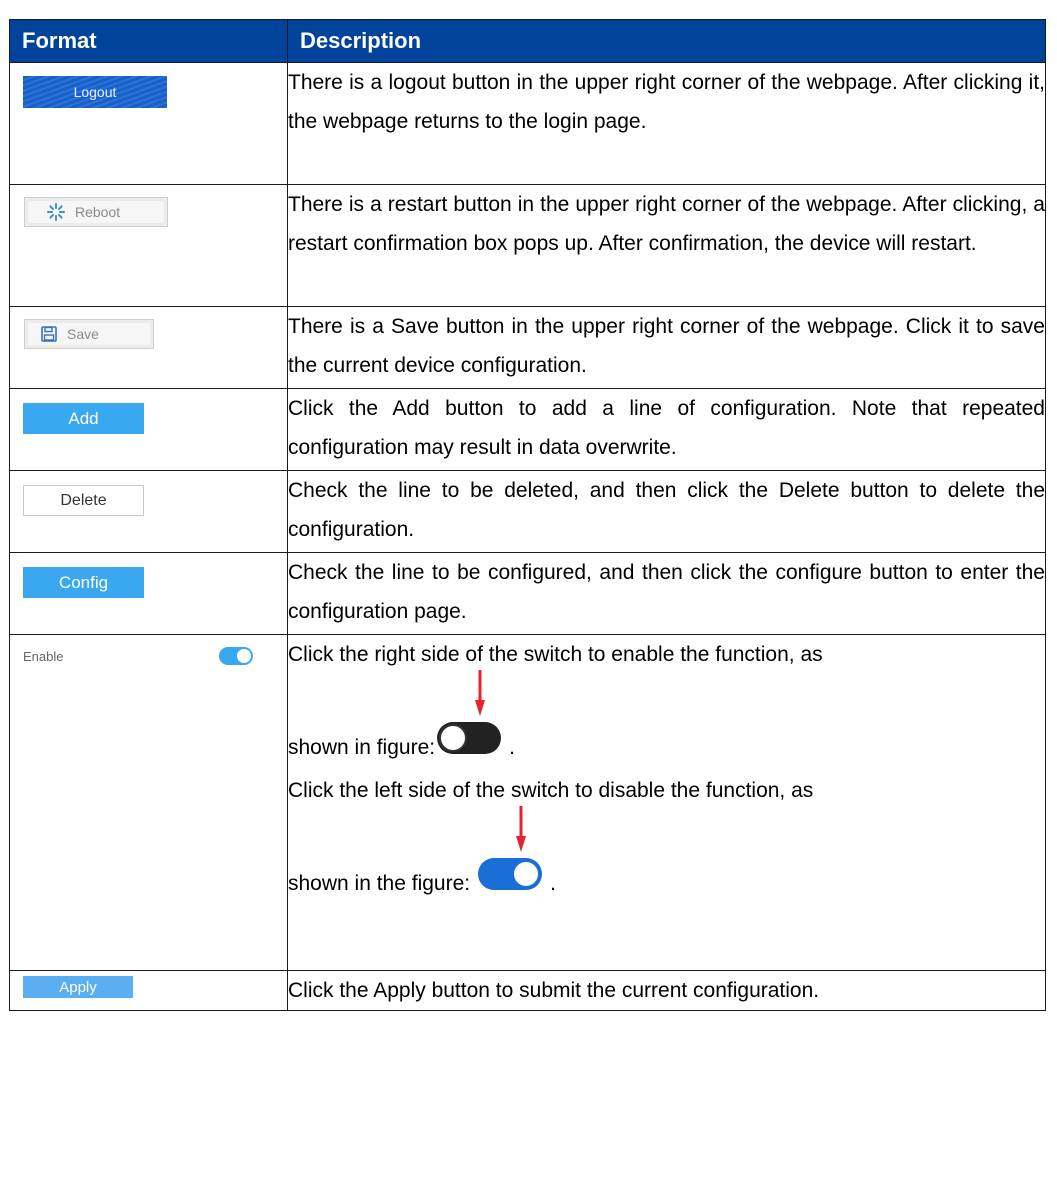 The image size is (1057, 1177). What do you see at coordinates (83, 582) in the screenshot?
I see `config-button: Config` at bounding box center [83, 582].